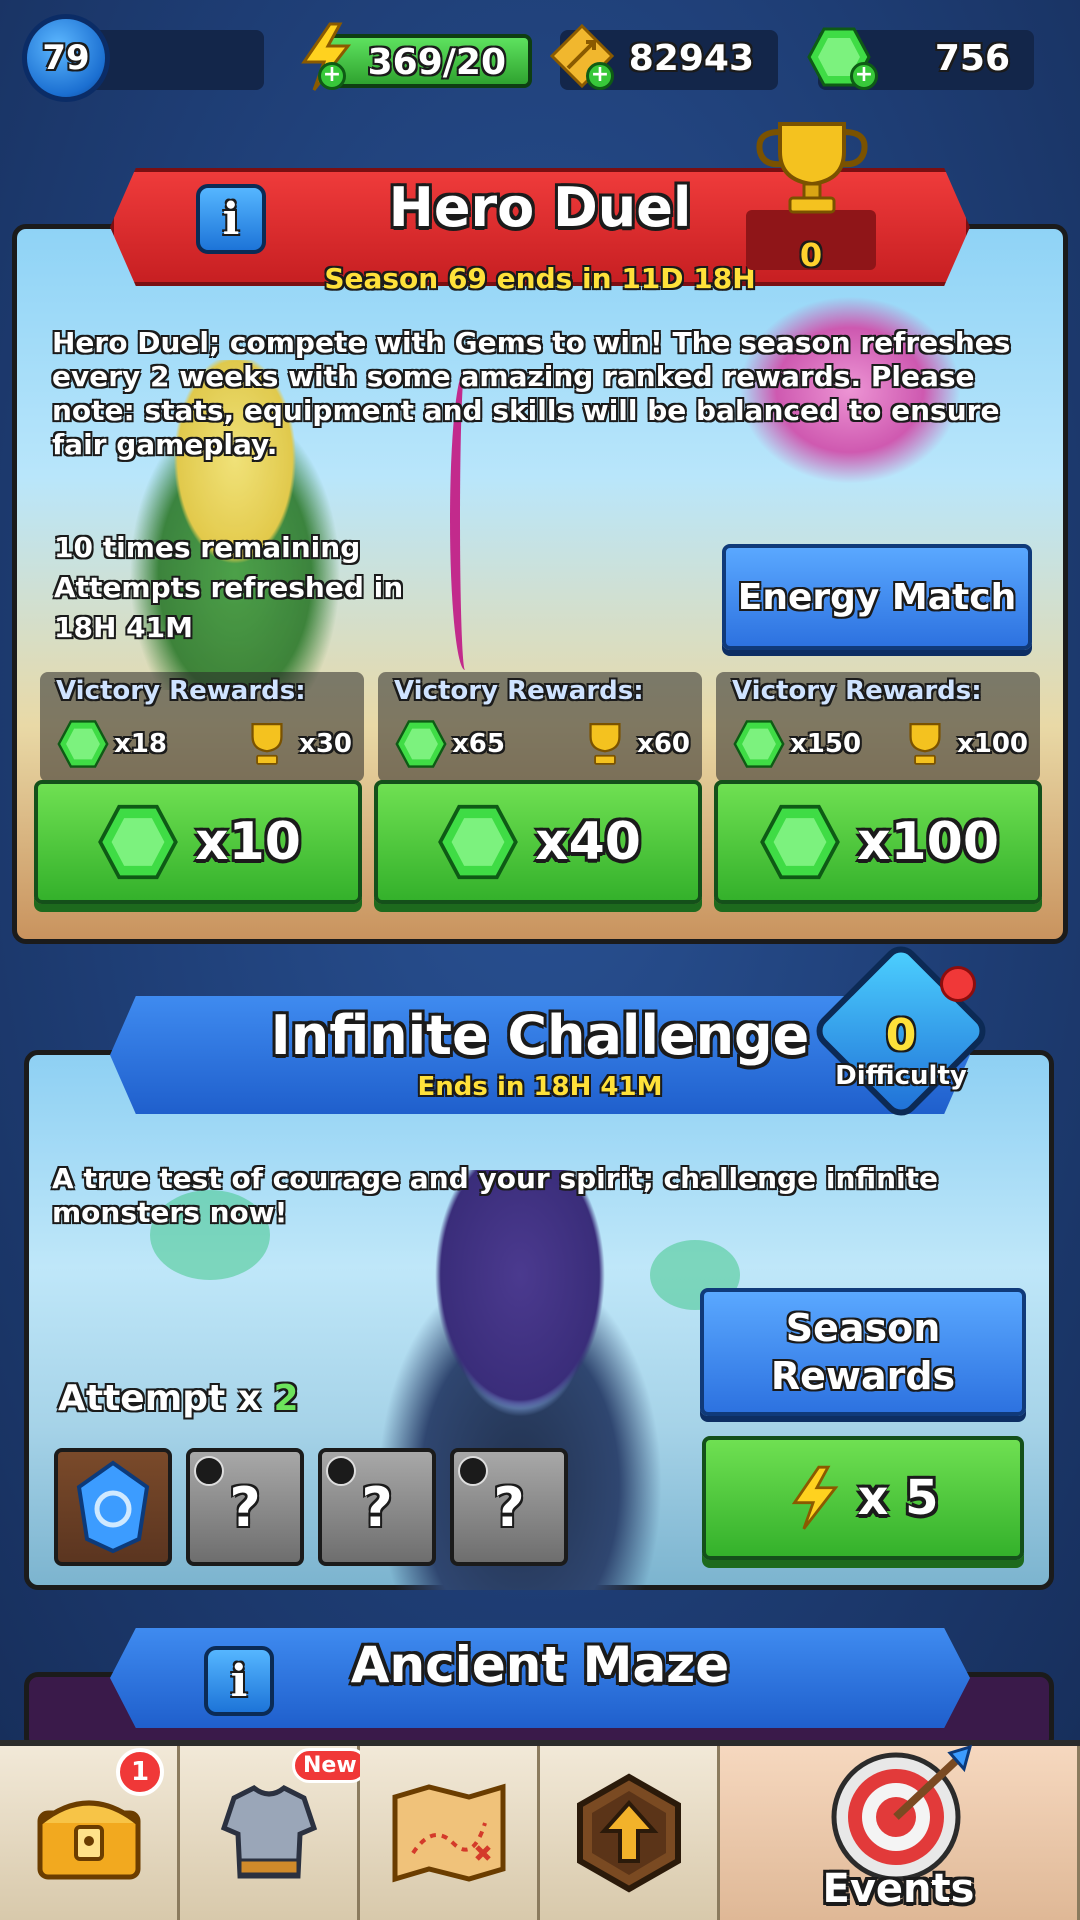 This screenshot has height=1920, width=1080. What do you see at coordinates (864, 76) in the screenshot?
I see `add-gem-icon: +` at bounding box center [864, 76].